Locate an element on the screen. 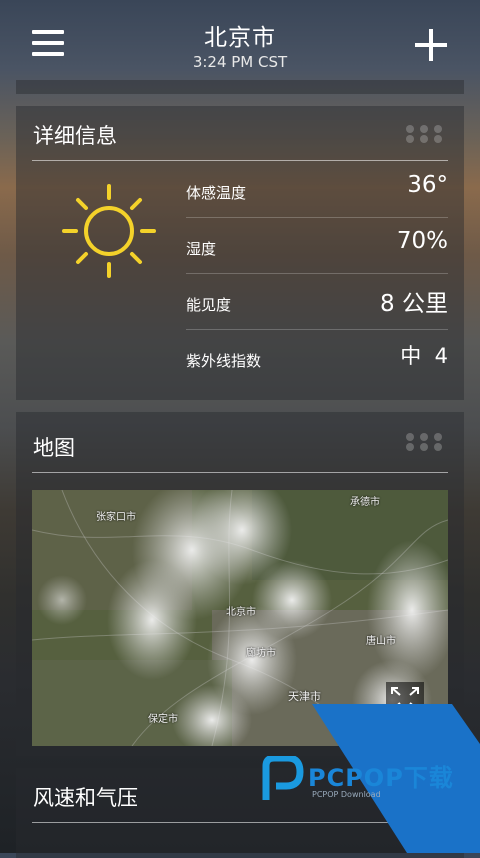  humidity-value: 70% is located at coordinates (422, 241).